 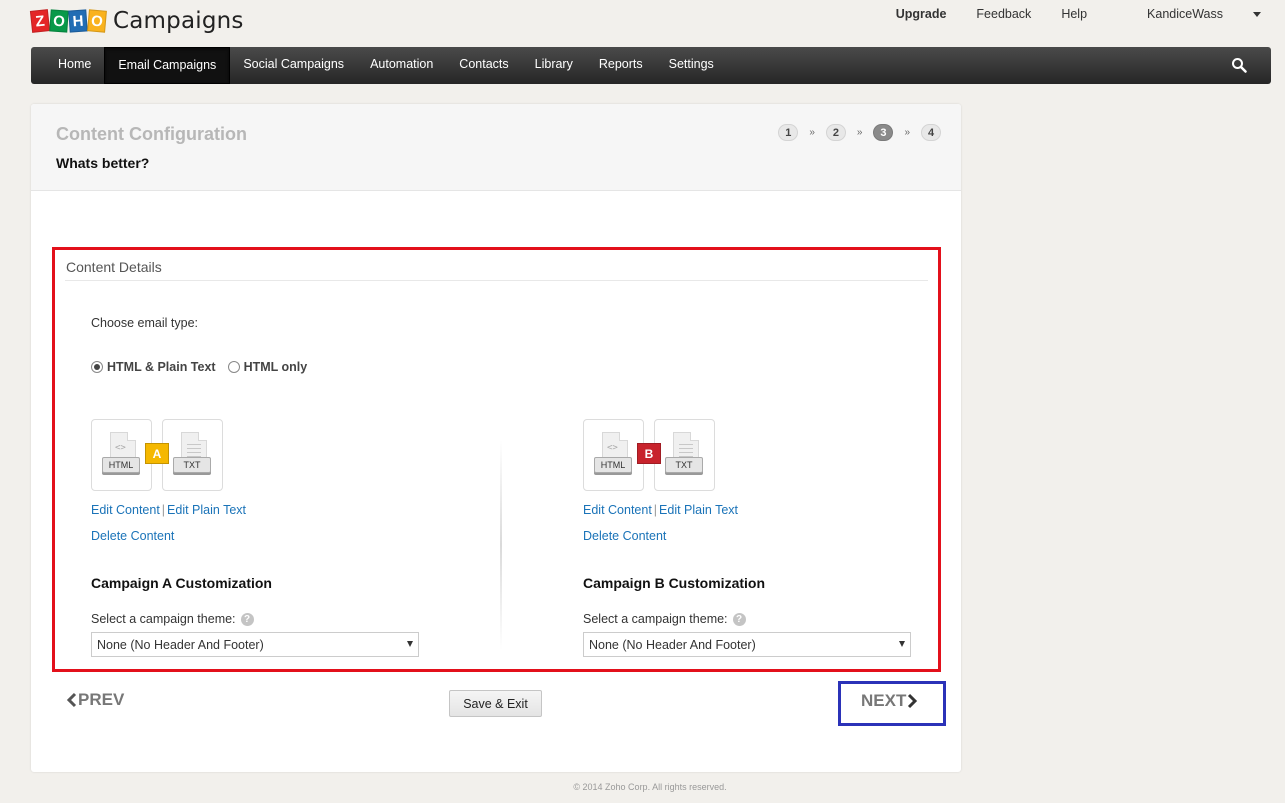 What do you see at coordinates (649, 453) in the screenshot?
I see `variant-badge: B` at bounding box center [649, 453].